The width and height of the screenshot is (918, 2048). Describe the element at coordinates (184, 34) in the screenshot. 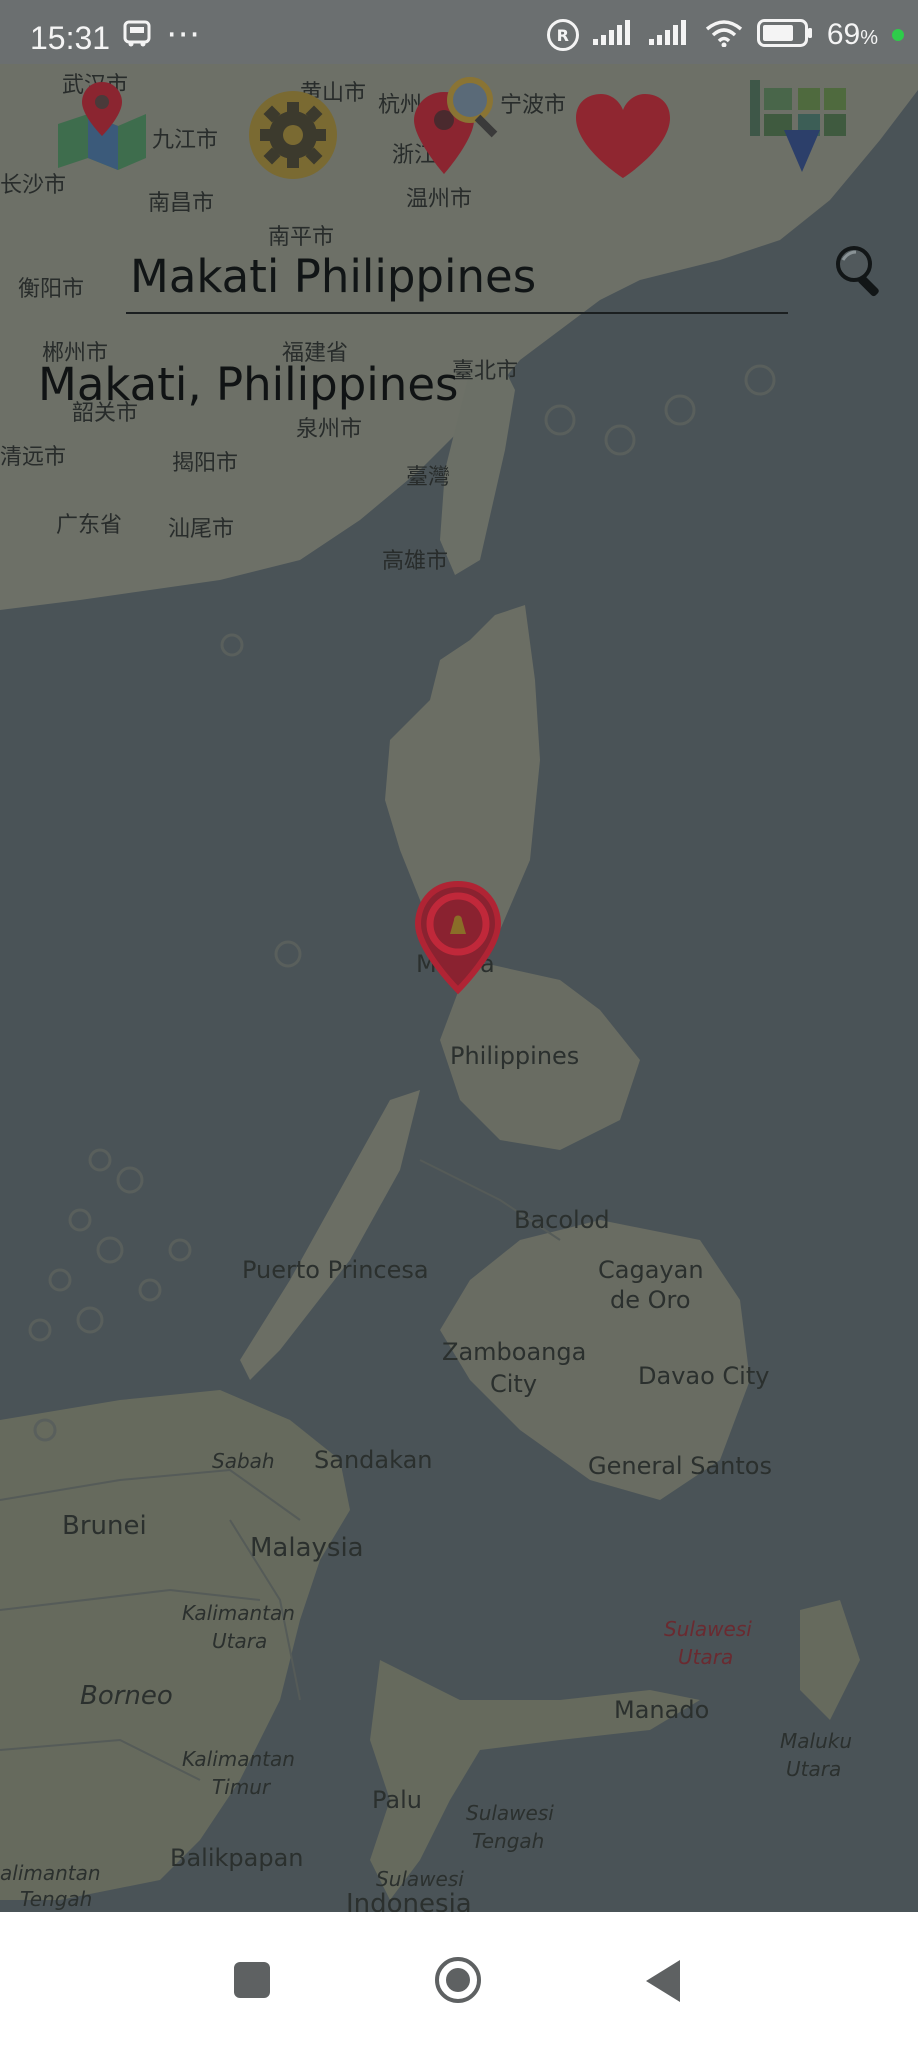

I see `more-notifications-icon: ⋯` at that location.